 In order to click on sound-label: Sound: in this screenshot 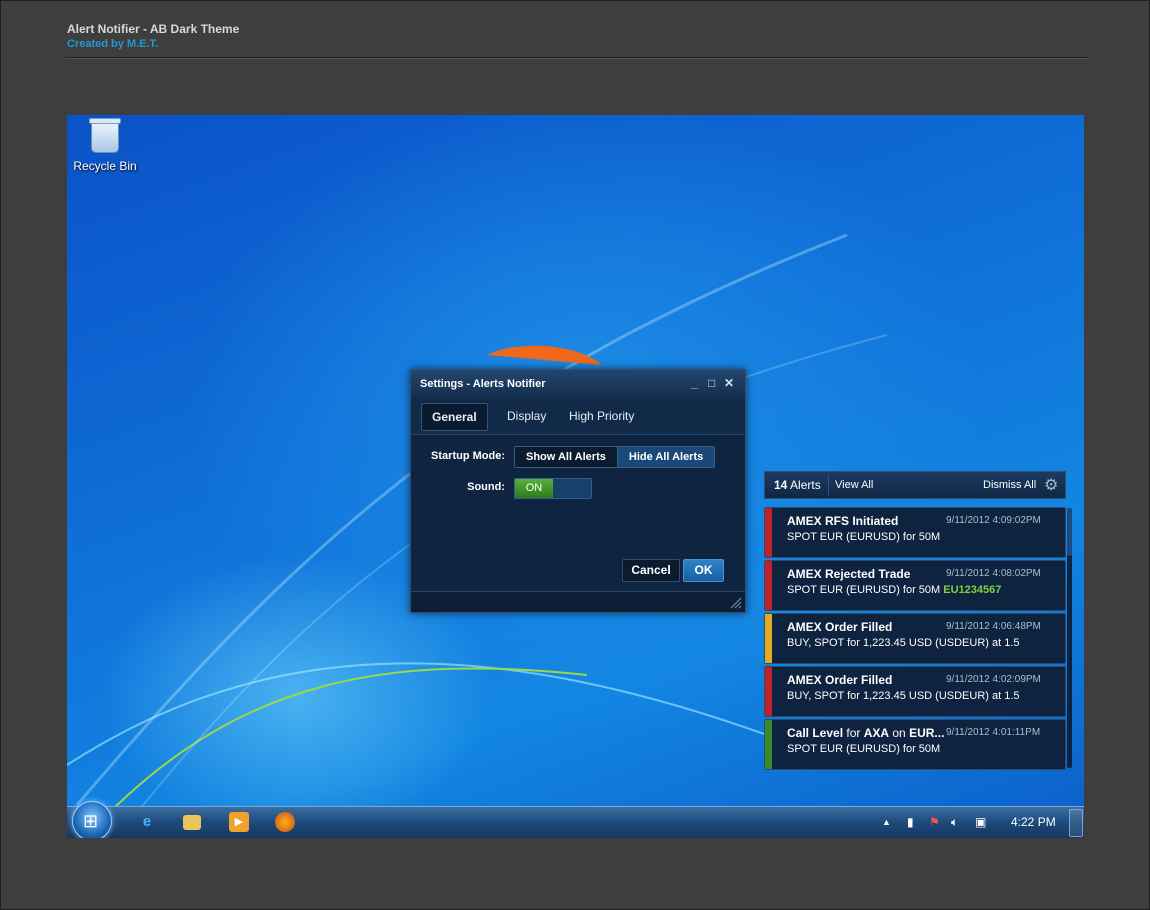, I will do `click(486, 487)`.